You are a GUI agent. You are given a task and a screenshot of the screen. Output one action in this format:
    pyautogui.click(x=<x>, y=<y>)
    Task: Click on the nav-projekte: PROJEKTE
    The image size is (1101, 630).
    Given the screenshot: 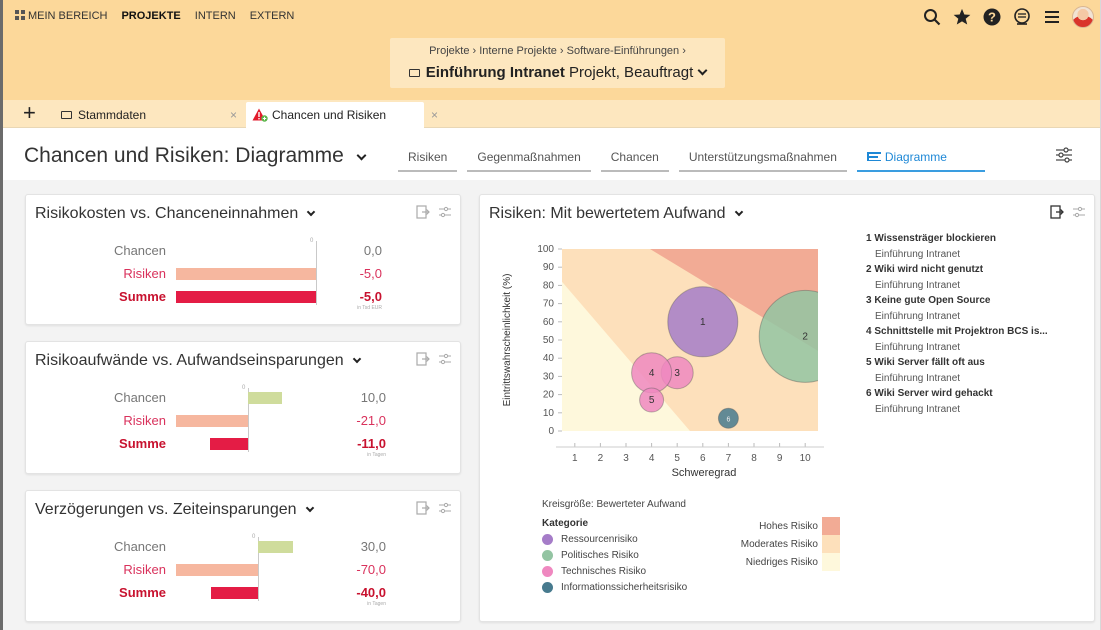 What is the action you would take?
    pyautogui.click(x=150, y=16)
    